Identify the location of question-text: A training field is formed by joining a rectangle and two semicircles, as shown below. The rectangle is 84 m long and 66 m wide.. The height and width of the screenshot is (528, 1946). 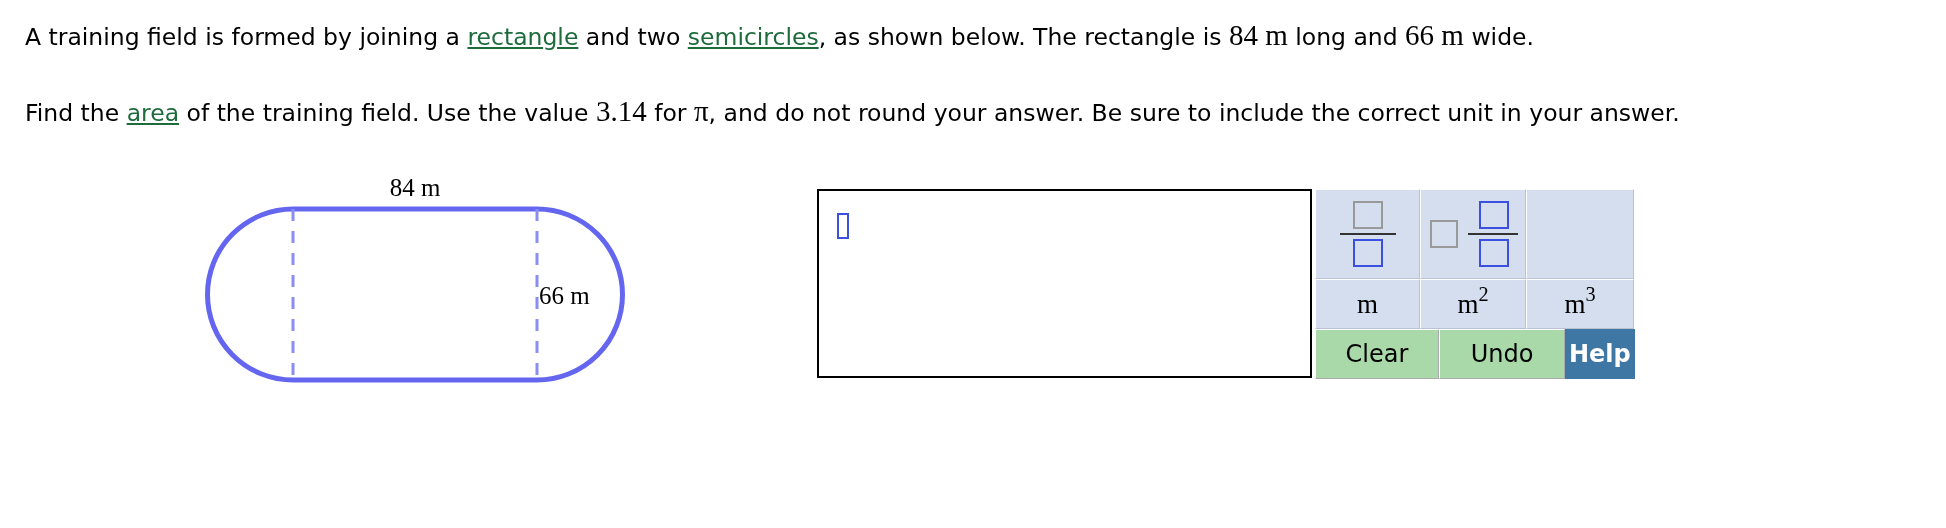
(780, 35).